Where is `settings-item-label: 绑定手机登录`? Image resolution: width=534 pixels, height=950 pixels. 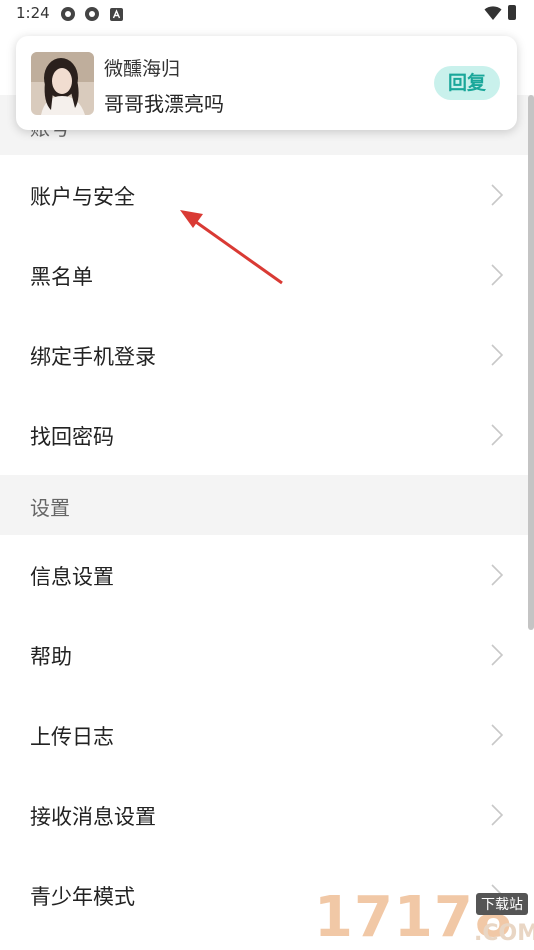 settings-item-label: 绑定手机登录 is located at coordinates (93, 357).